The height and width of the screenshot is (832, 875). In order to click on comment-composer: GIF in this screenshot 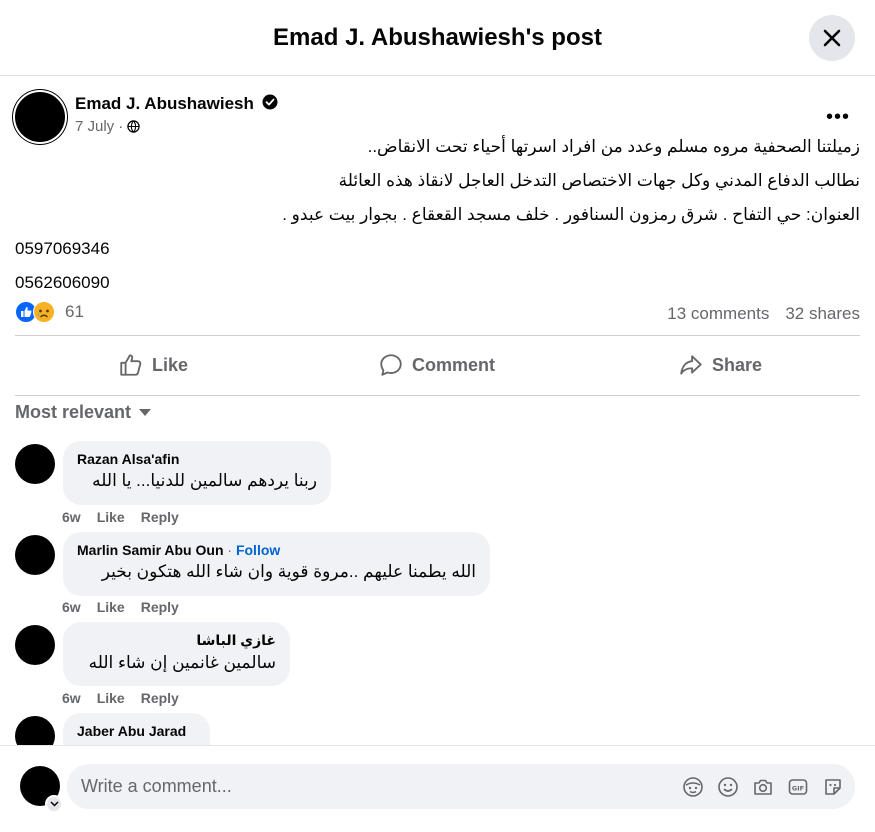, I will do `click(437, 788)`.